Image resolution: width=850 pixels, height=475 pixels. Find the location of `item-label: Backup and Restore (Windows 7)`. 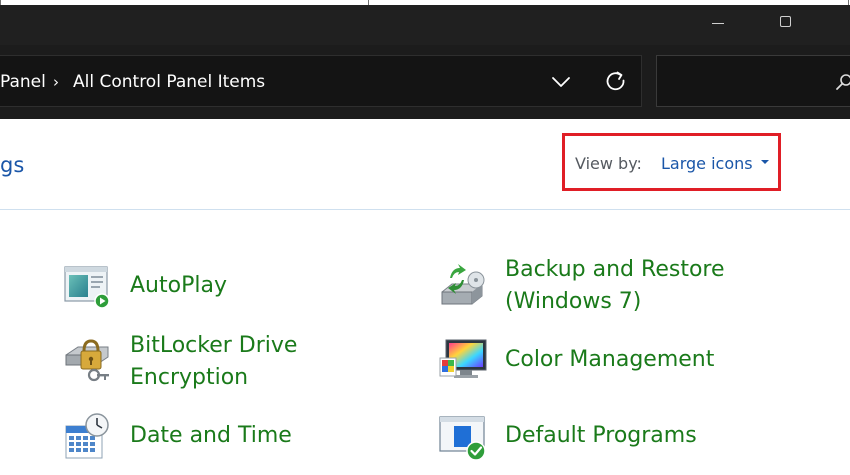

item-label: Backup and Restore (Windows 7) is located at coordinates (615, 286).